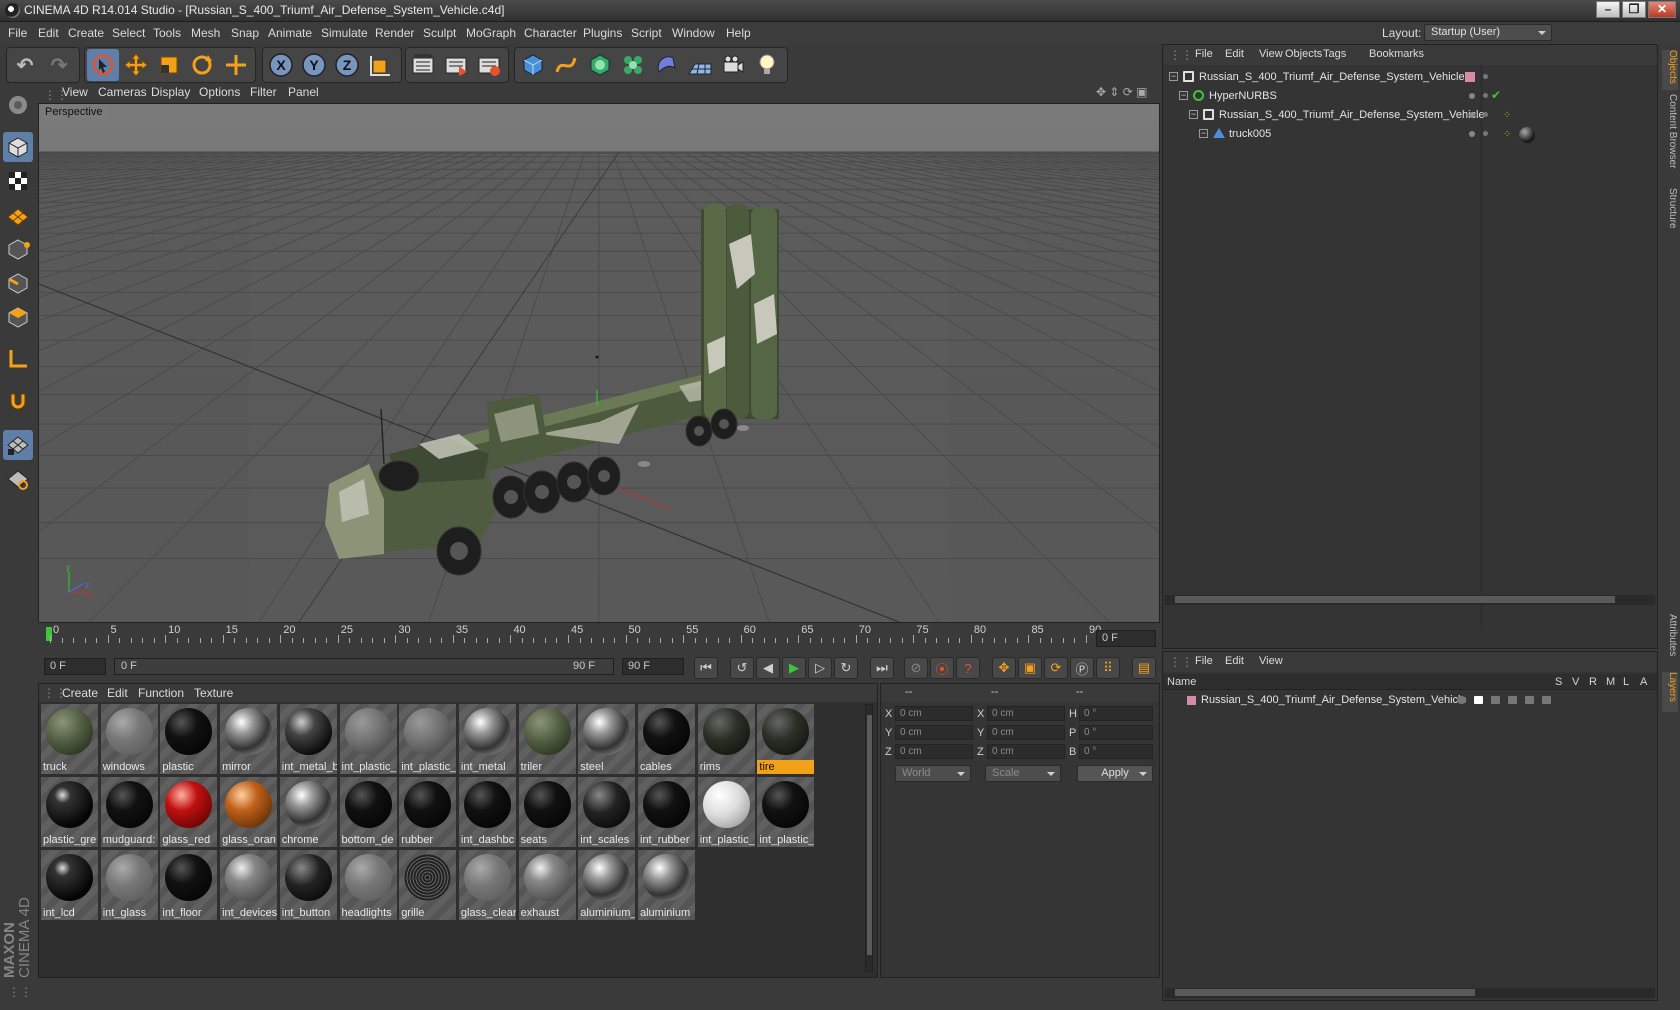 This screenshot has height=1010, width=1680. Describe the element at coordinates (968, 668) in the screenshot. I see `keyframe-selection-icon: ?` at that location.